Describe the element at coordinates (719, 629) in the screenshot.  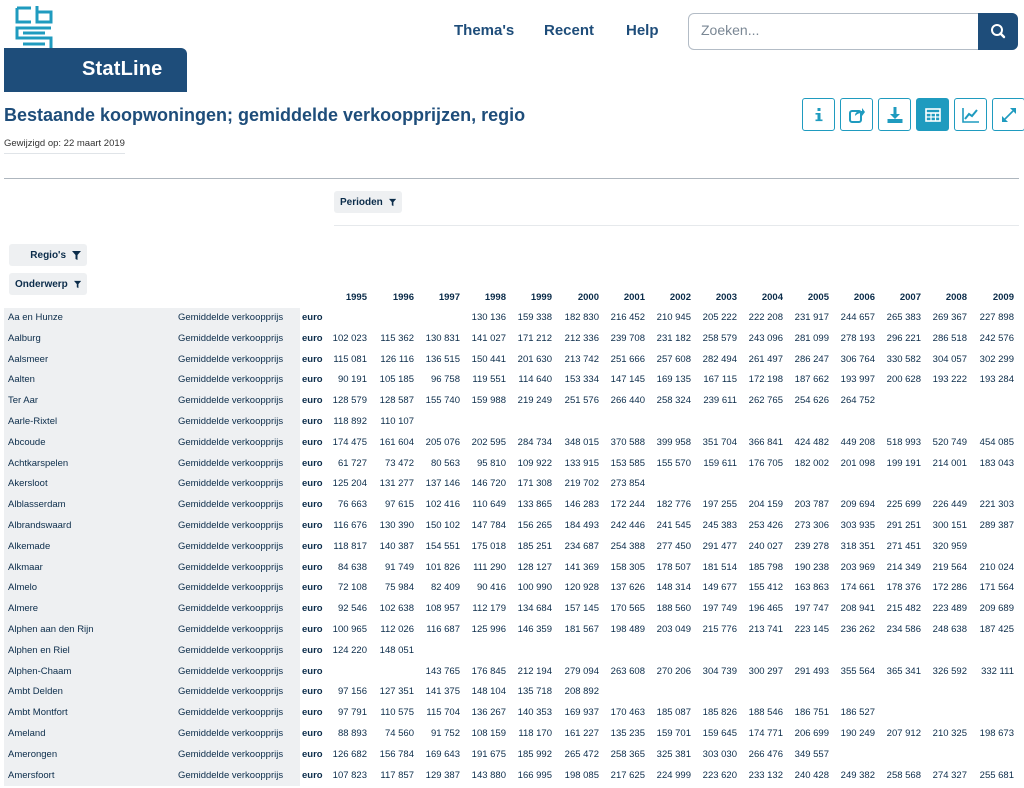
I see `value-cell: 215 776` at that location.